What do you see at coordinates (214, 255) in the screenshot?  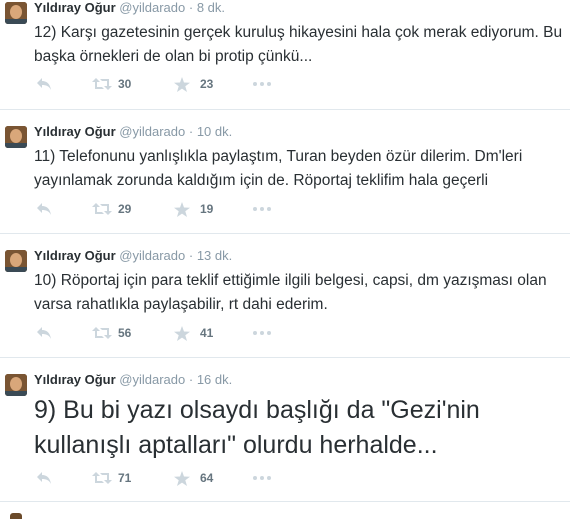 I see `timestamp: 13 dk.` at bounding box center [214, 255].